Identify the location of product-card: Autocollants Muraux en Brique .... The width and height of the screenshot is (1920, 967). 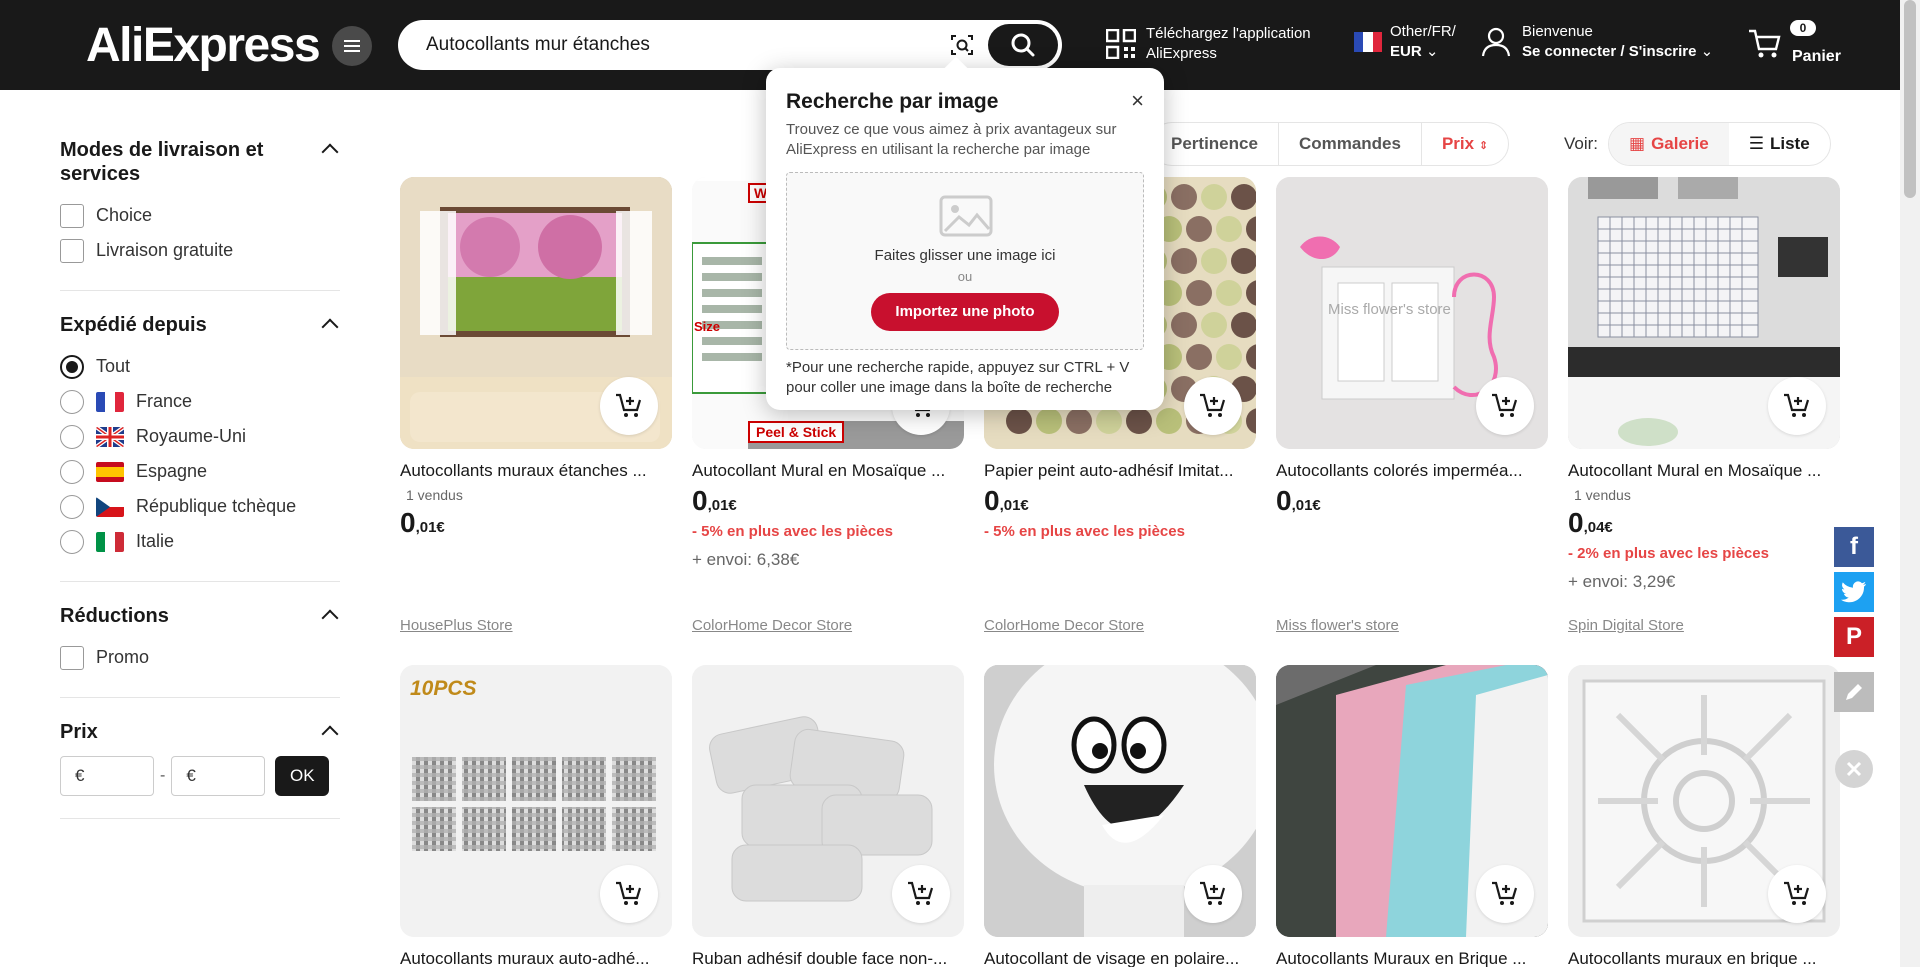
(1412, 816).